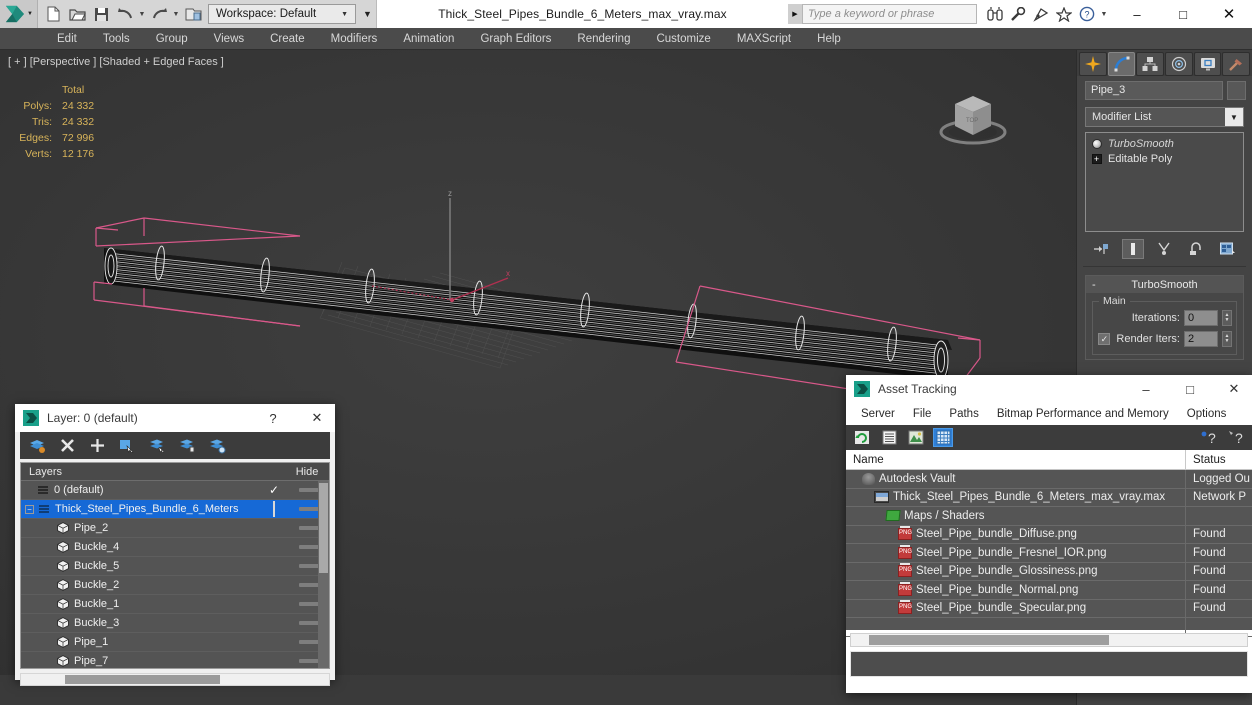 Image resolution: width=1252 pixels, height=705 pixels. What do you see at coordinates (323, 528) in the screenshot?
I see `layer-list-scroll-thumb` at bounding box center [323, 528].